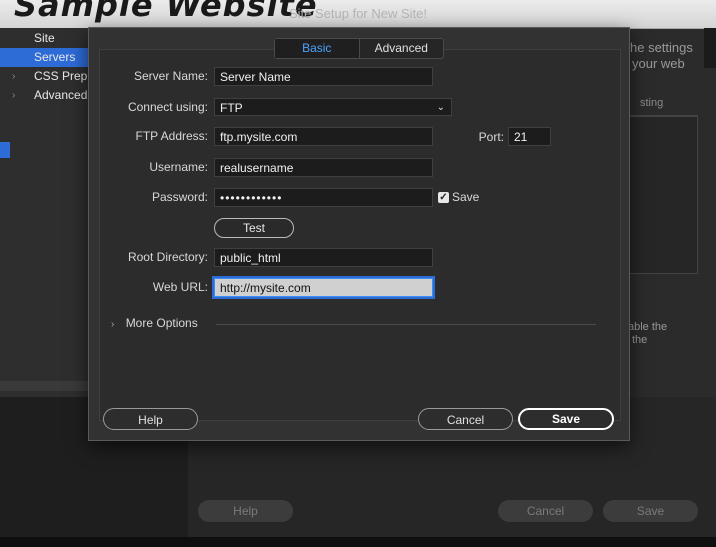 This screenshot has width=716, height=547. What do you see at coordinates (323, 287) in the screenshot?
I see `web-url-input: http://mysite.com` at bounding box center [323, 287].